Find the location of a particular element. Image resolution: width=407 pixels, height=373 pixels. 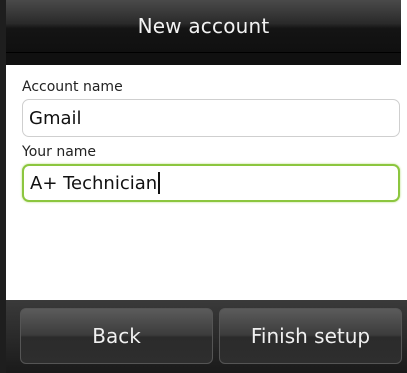

title-bar: New account is located at coordinates (203, 26).